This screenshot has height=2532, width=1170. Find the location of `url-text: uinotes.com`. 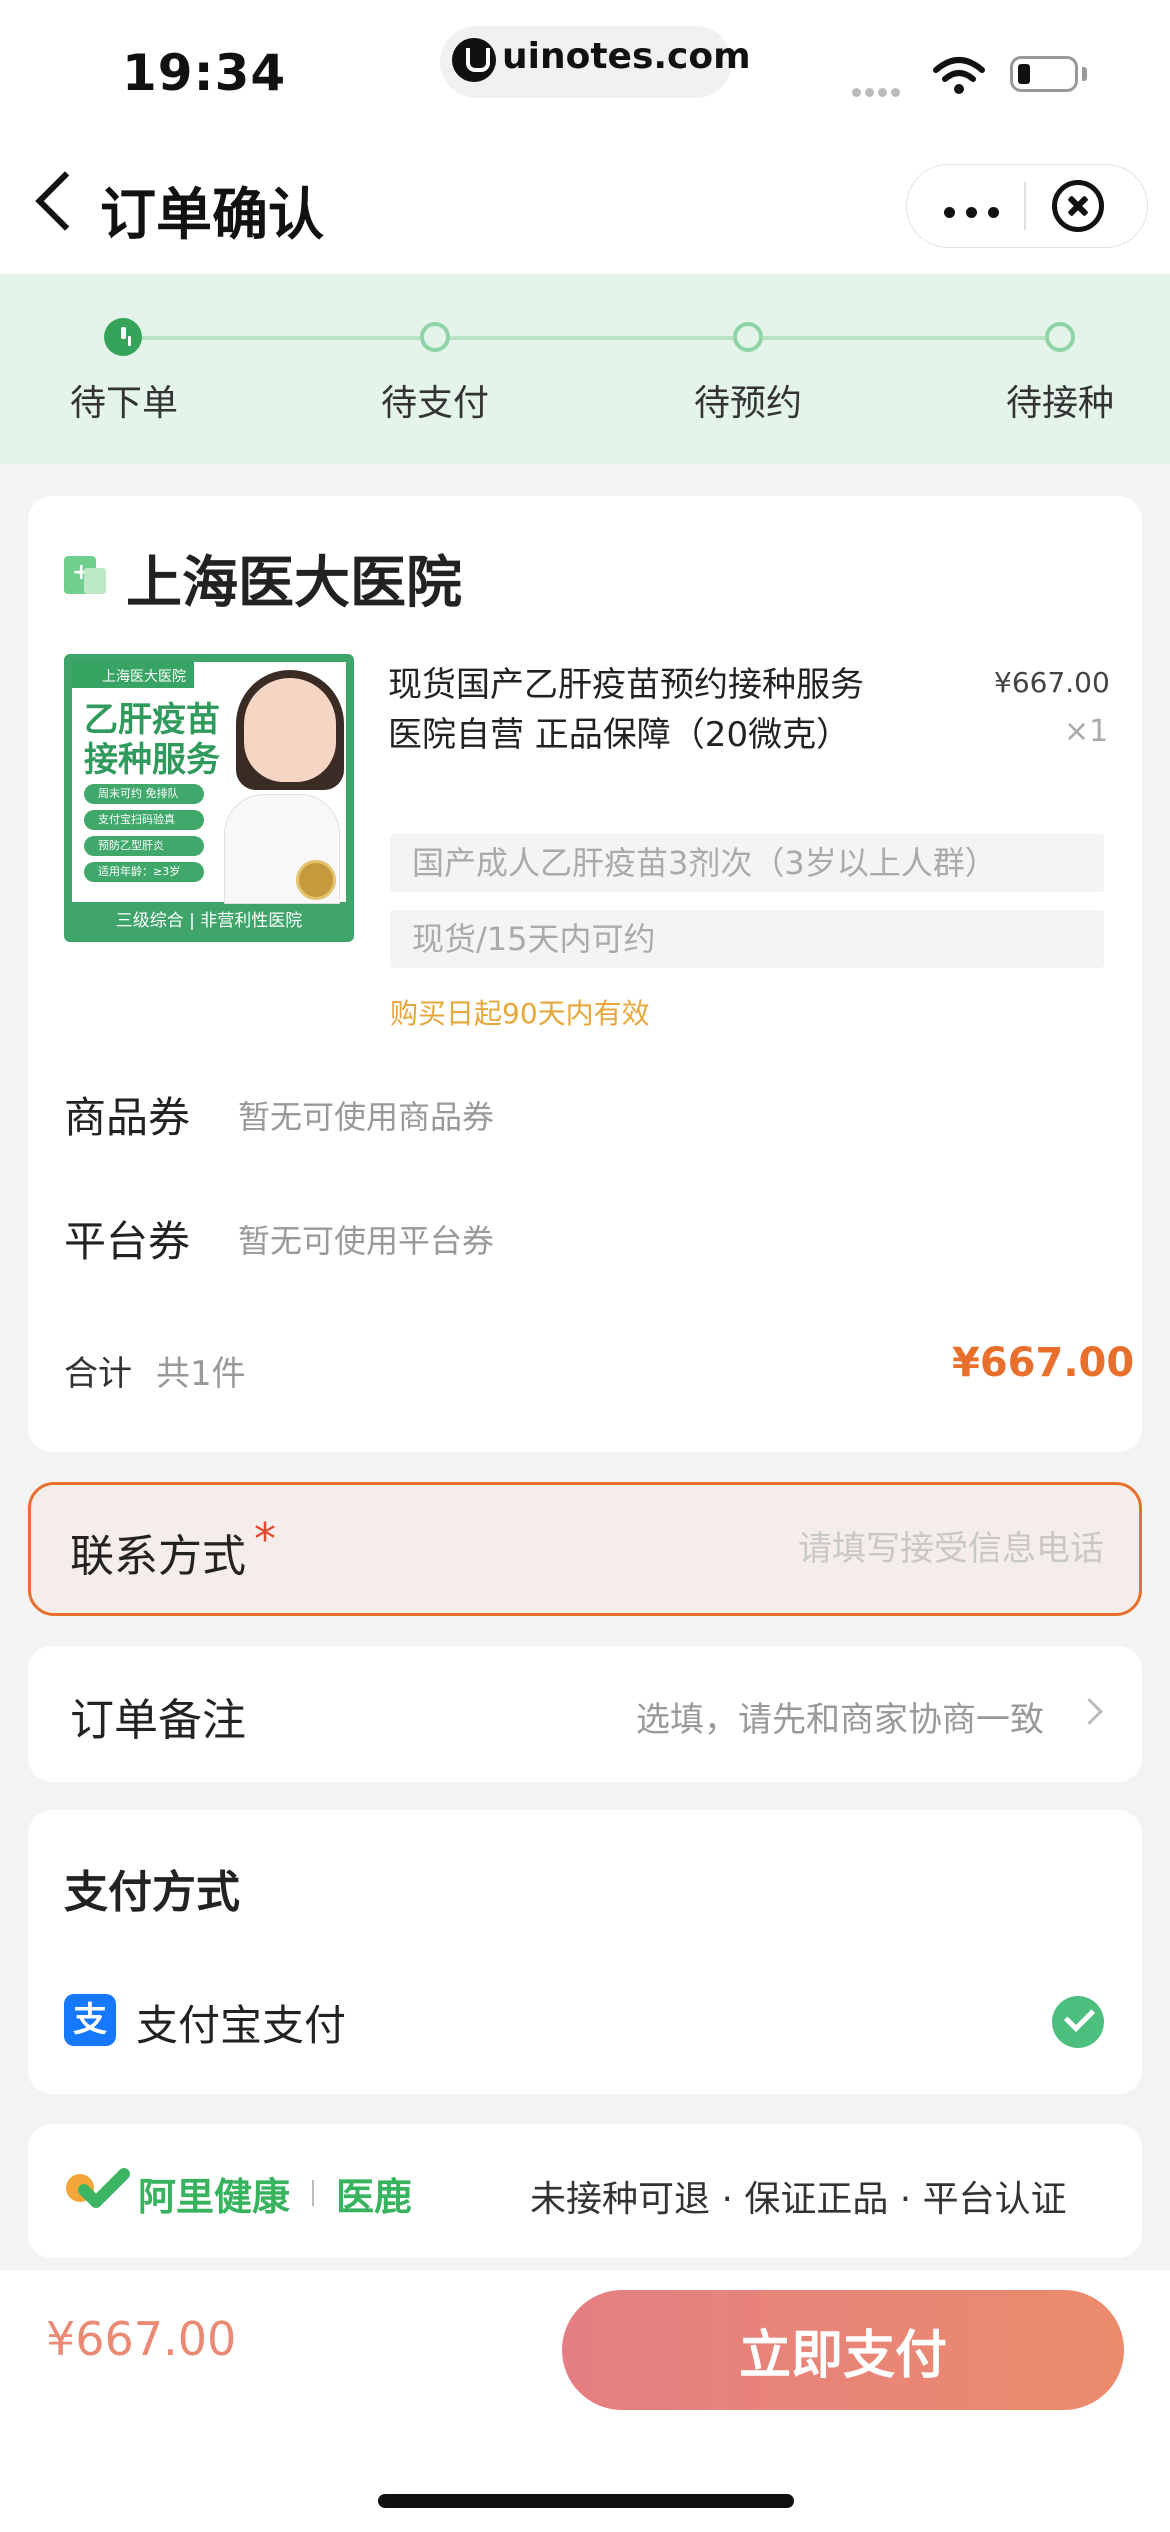

url-text: uinotes.com is located at coordinates (626, 56).